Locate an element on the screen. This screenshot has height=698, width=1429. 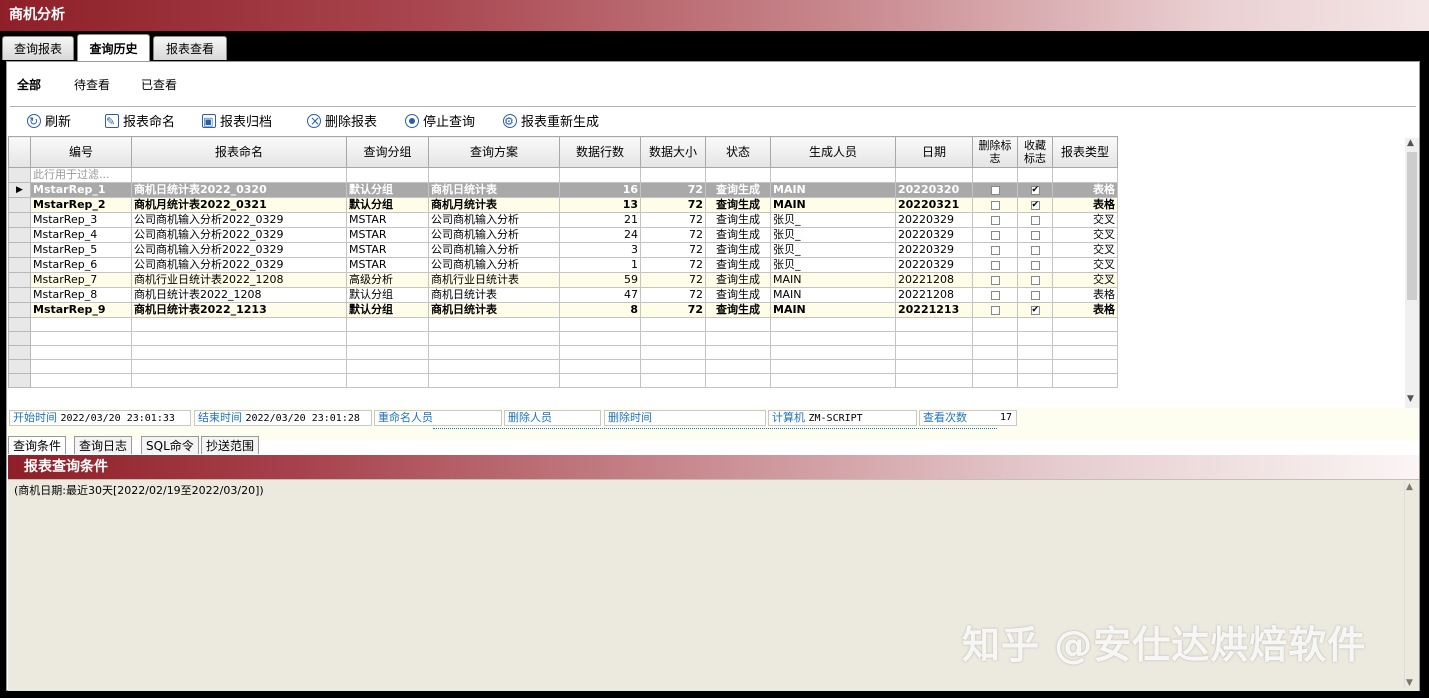
cell-id: MstarRep_2 is located at coordinates (81, 205).